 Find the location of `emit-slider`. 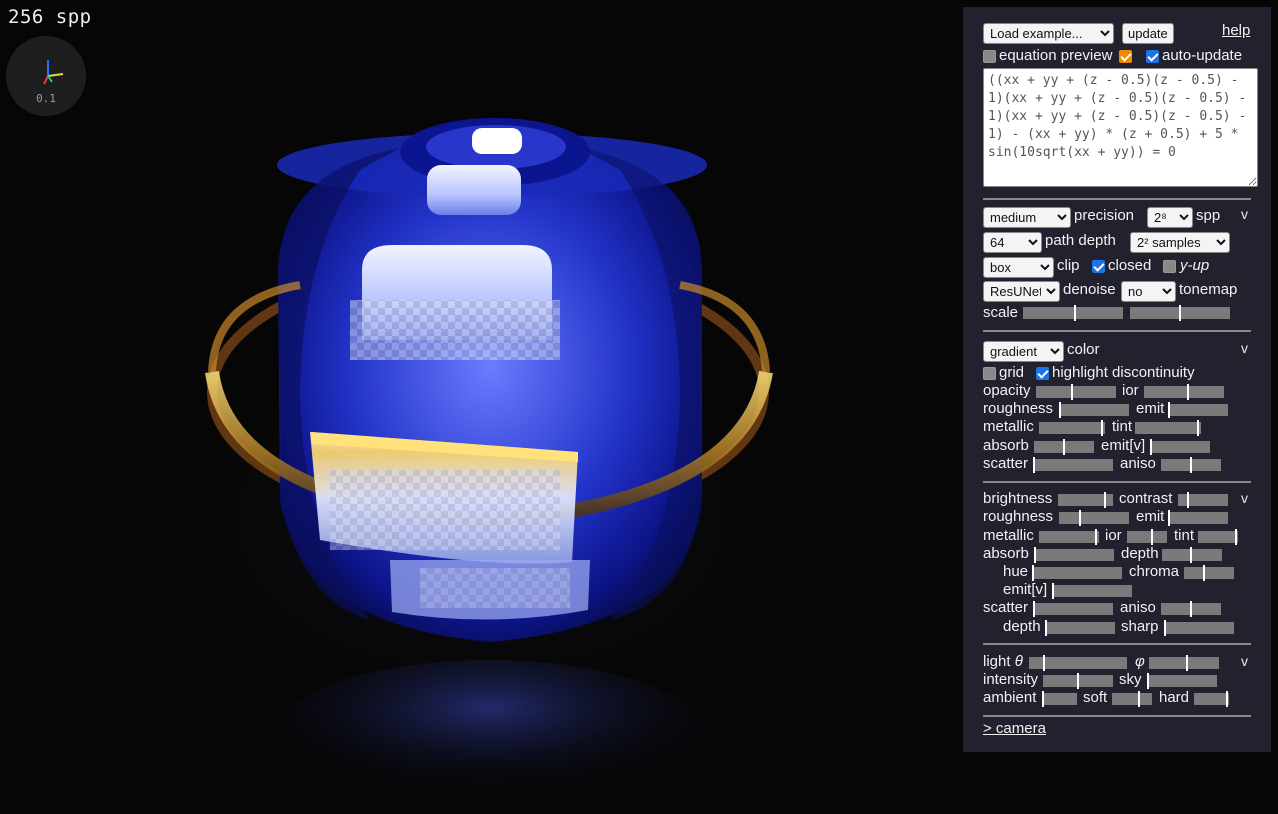

emit-slider is located at coordinates (1198, 410).